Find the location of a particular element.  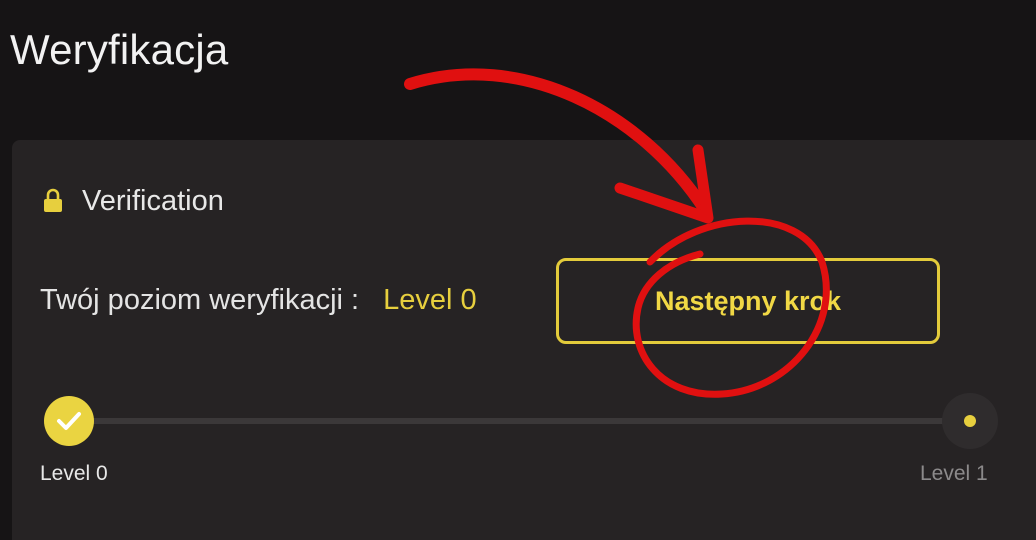

card-header: Verification is located at coordinates (133, 201).